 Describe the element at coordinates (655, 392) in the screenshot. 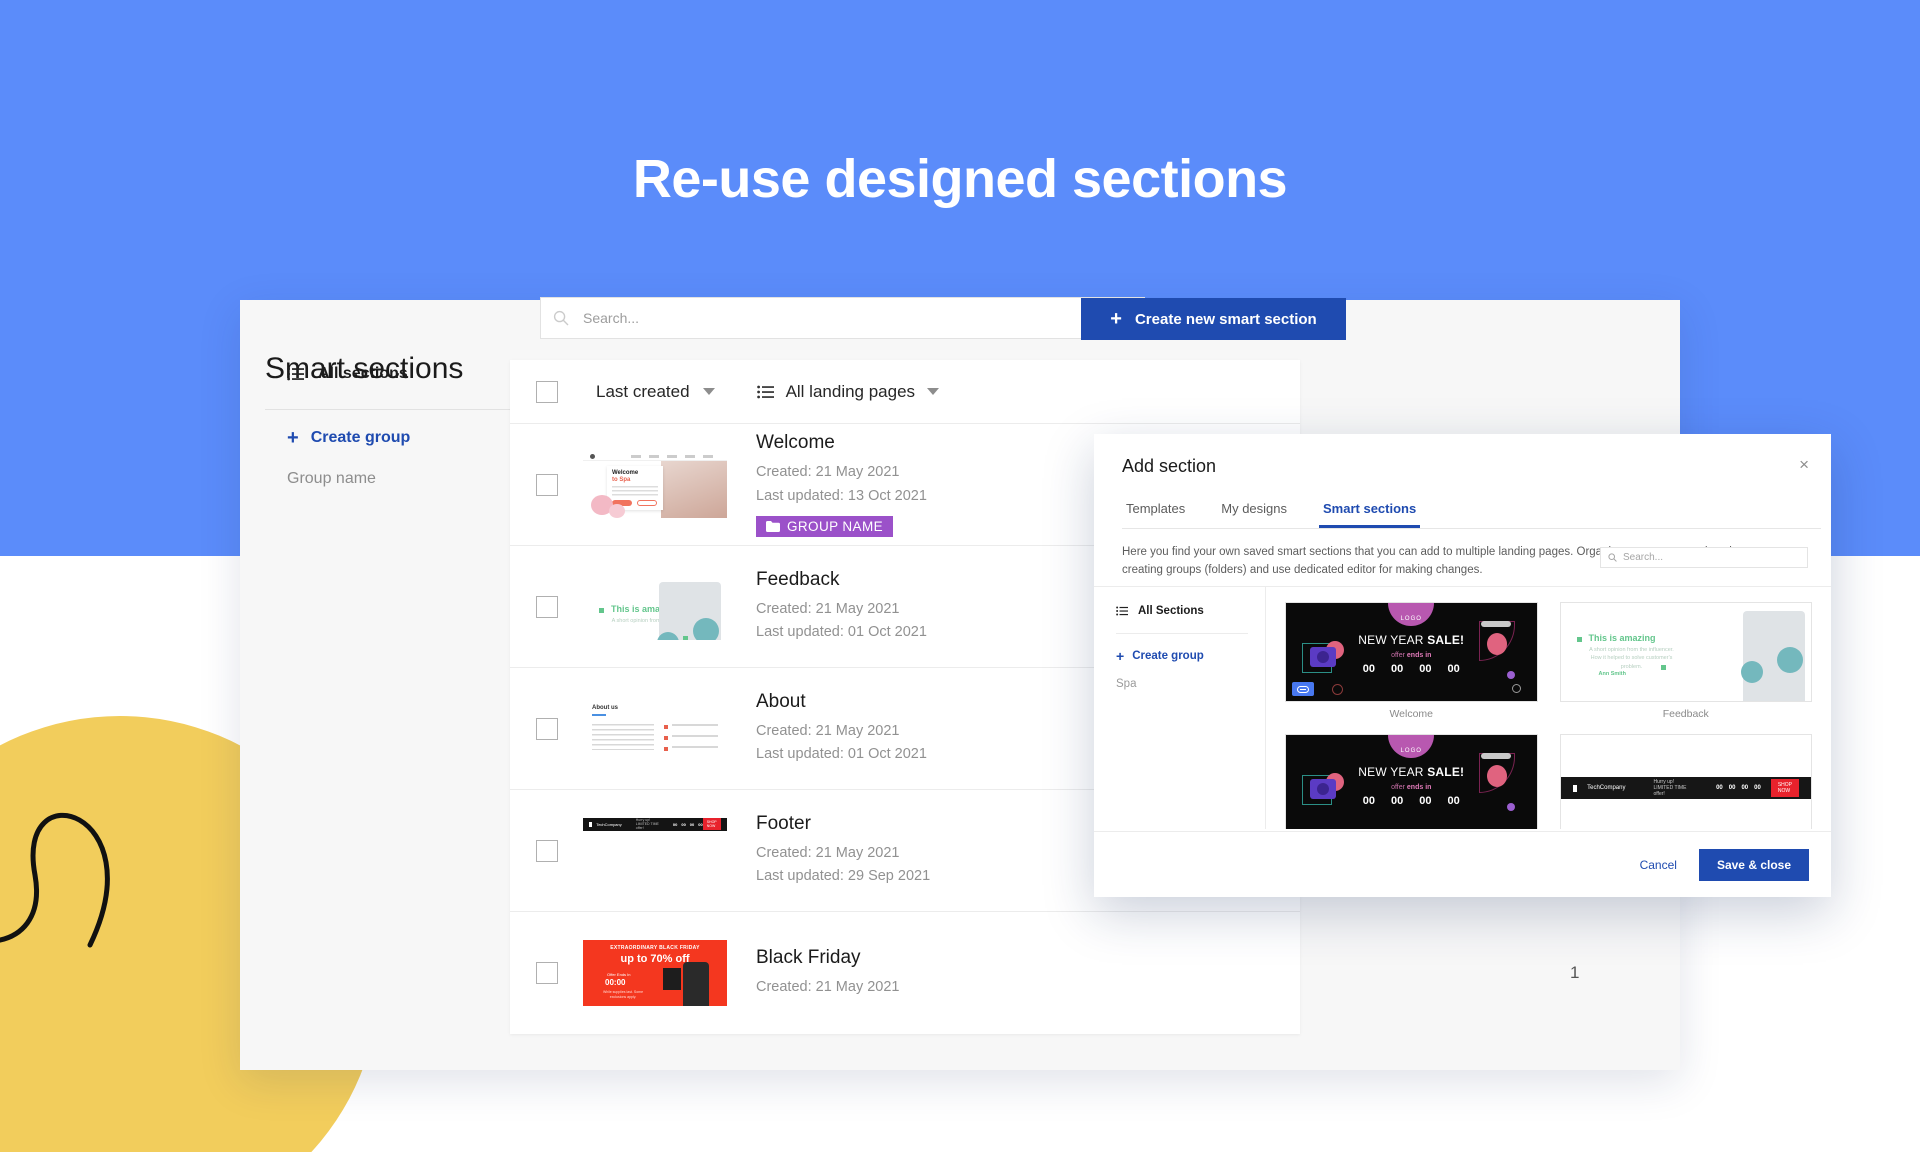

I see `sort-dropdown: Last created` at that location.